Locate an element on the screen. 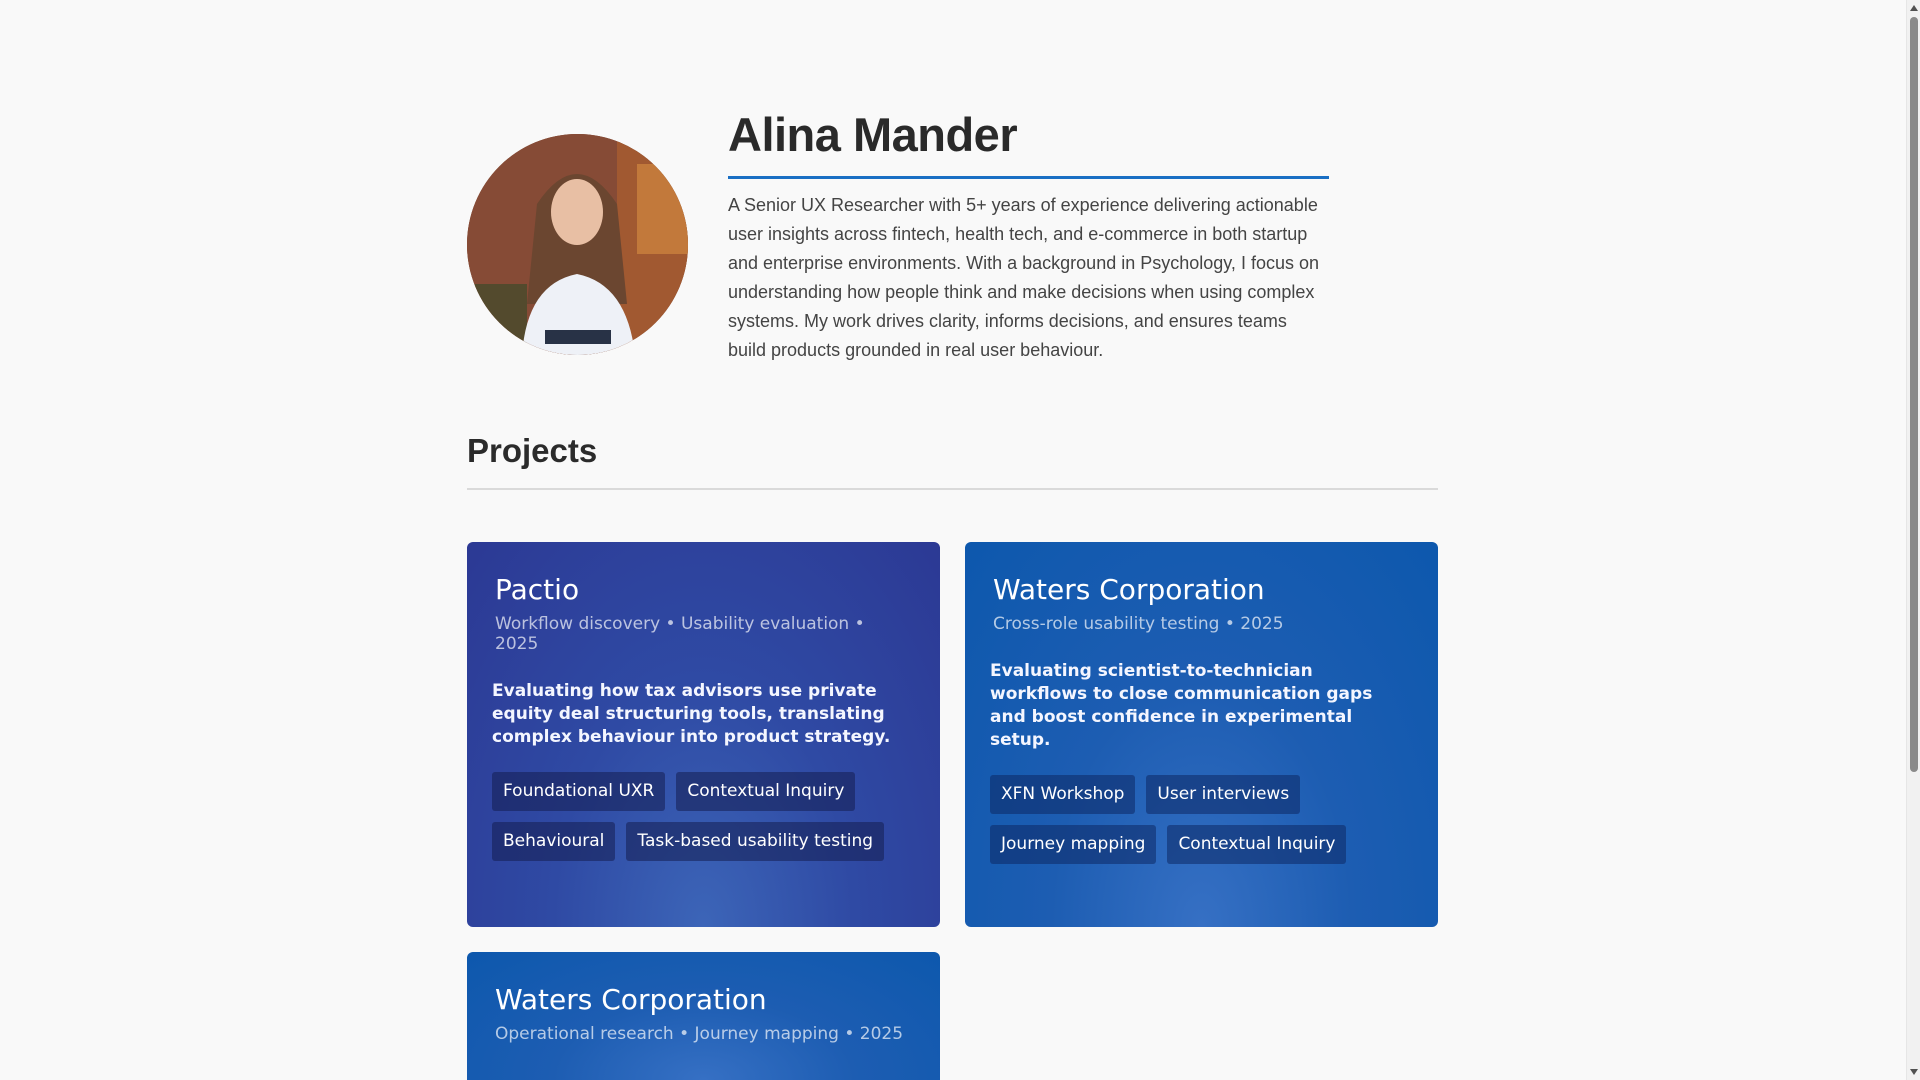 The height and width of the screenshot is (1080, 1920). tag: Task-based usability testing is located at coordinates (755, 841).